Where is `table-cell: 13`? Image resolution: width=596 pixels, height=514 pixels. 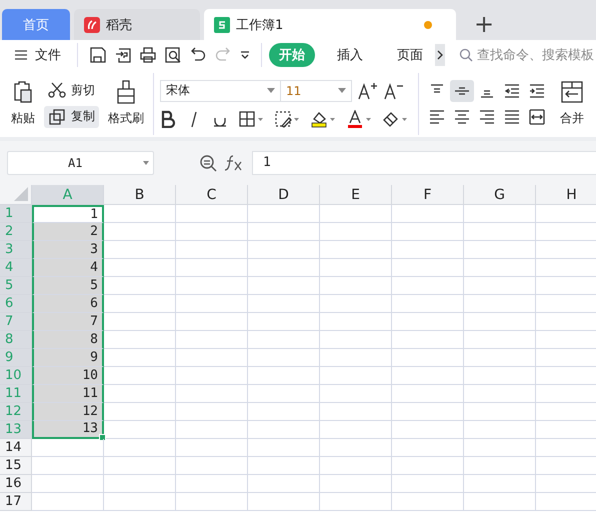
table-cell: 13 is located at coordinates (68, 430).